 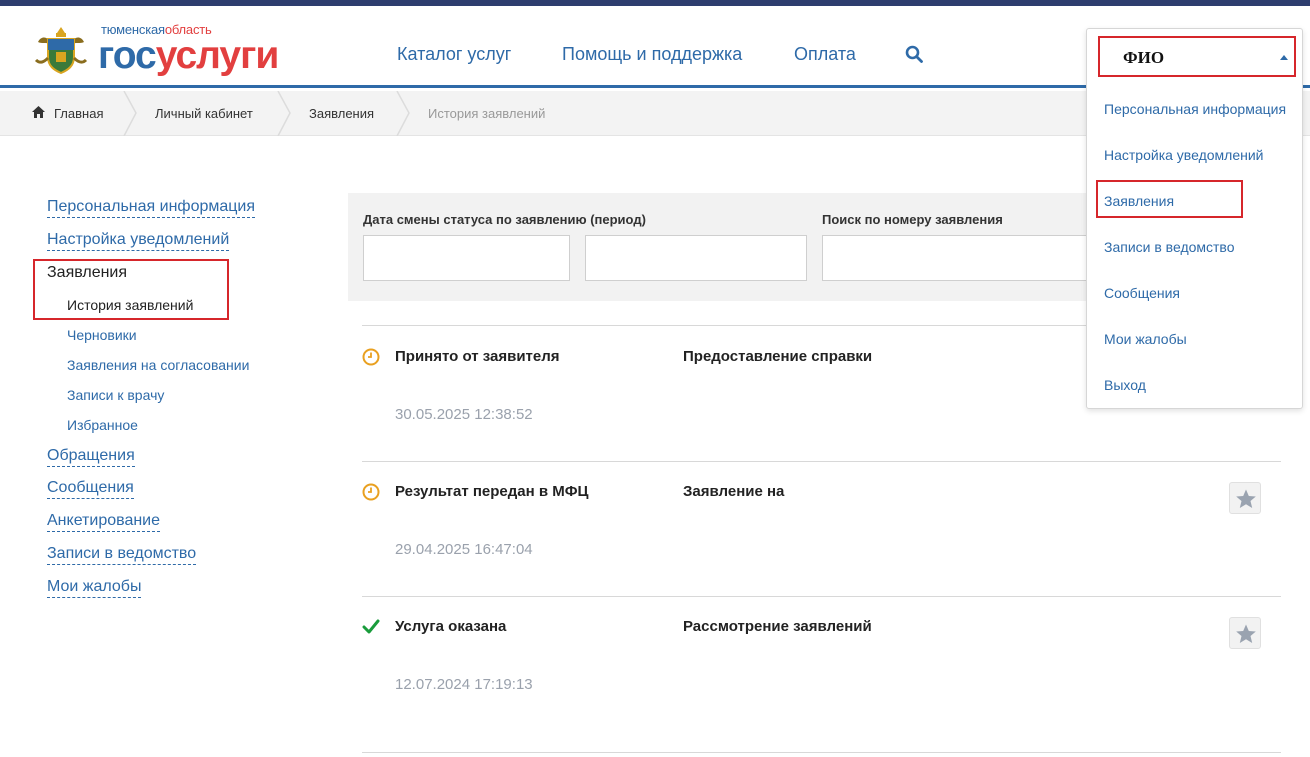 What do you see at coordinates (1197, 56) in the screenshot?
I see `user-menu-toggle: ФИО` at bounding box center [1197, 56].